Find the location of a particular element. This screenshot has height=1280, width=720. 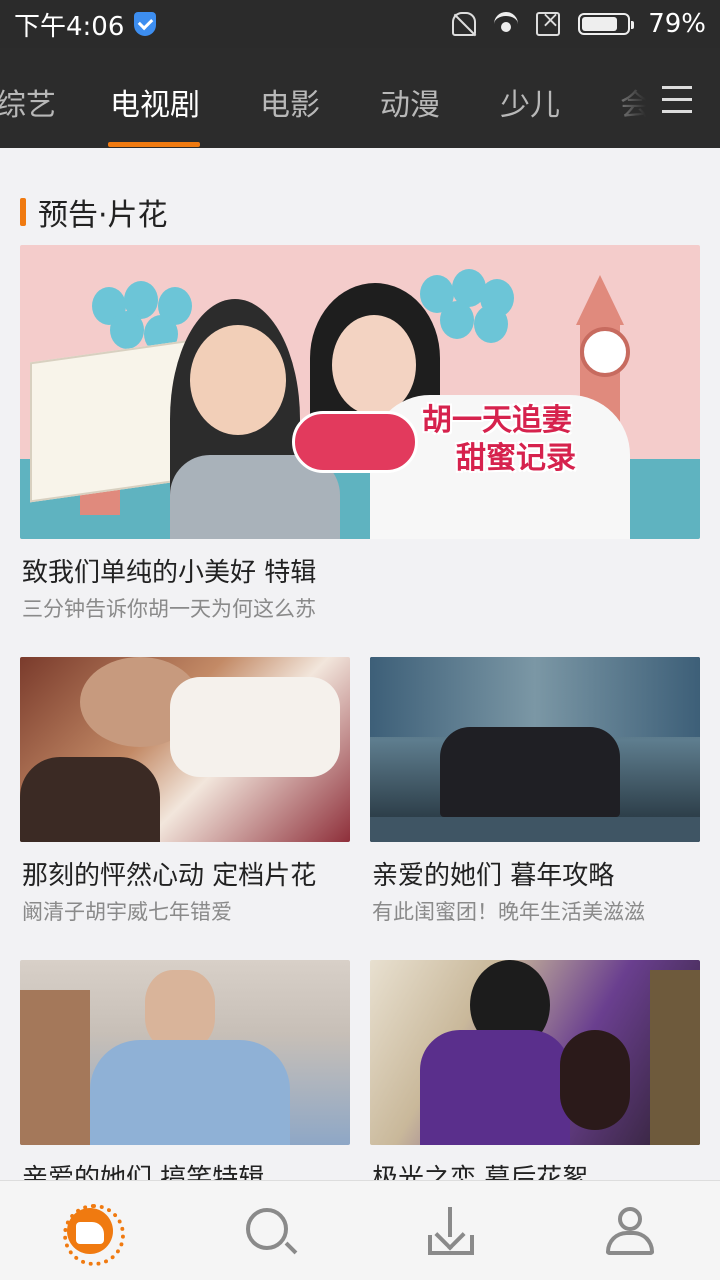

mute-icon is located at coordinates (464, 24).